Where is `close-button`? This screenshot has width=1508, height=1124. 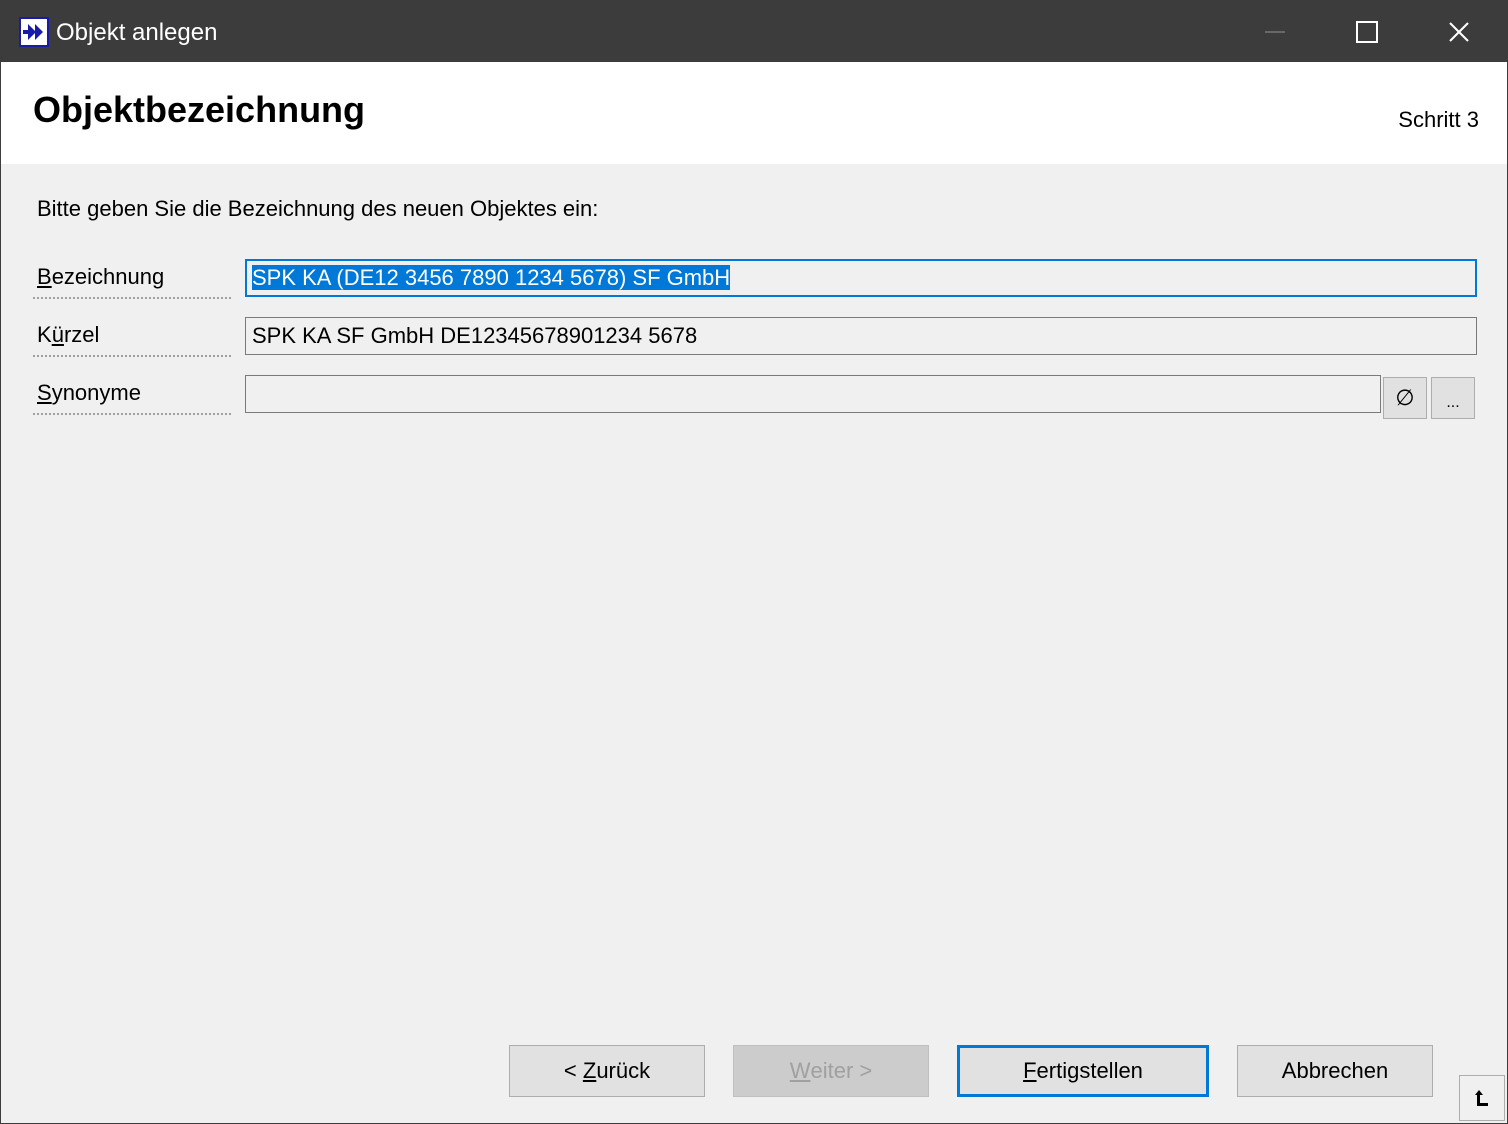
close-button is located at coordinates (1459, 31).